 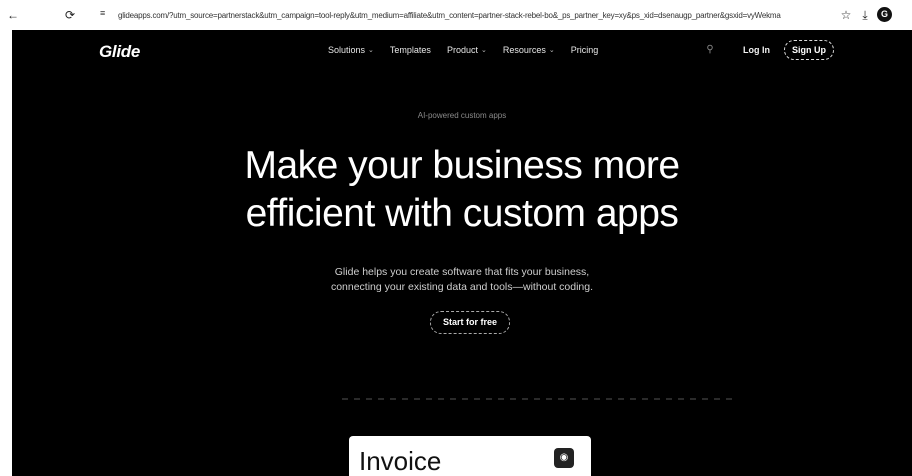 What do you see at coordinates (102, 13) in the screenshot?
I see `site-info-icon: ≡` at bounding box center [102, 13].